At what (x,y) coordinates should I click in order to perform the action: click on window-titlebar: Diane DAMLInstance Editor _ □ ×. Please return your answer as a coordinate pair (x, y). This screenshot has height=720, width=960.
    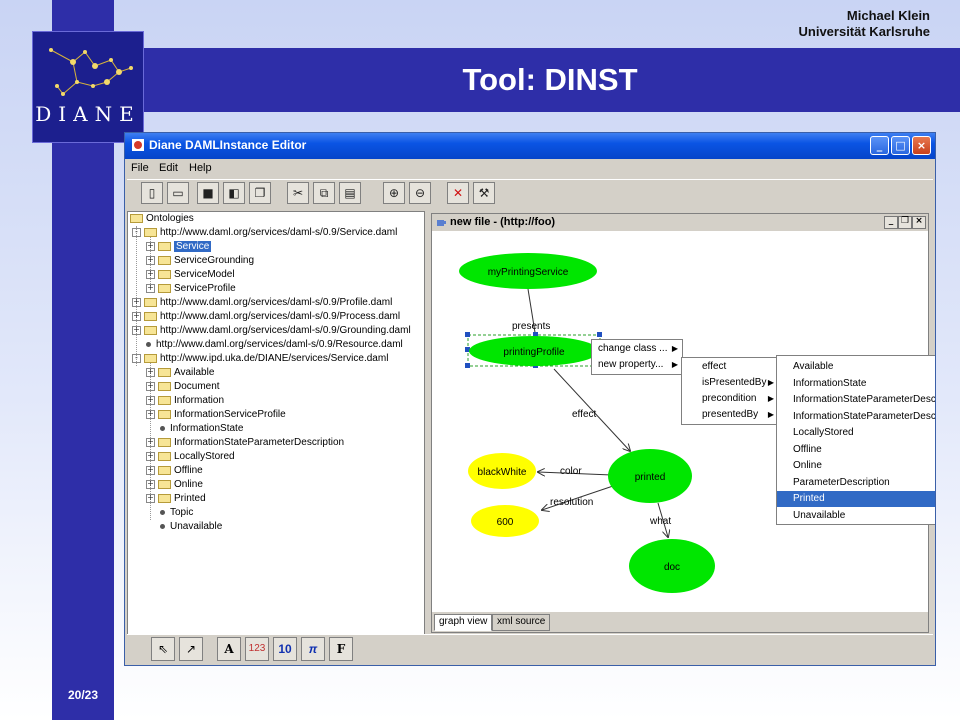
    Looking at the image, I should click on (530, 146).